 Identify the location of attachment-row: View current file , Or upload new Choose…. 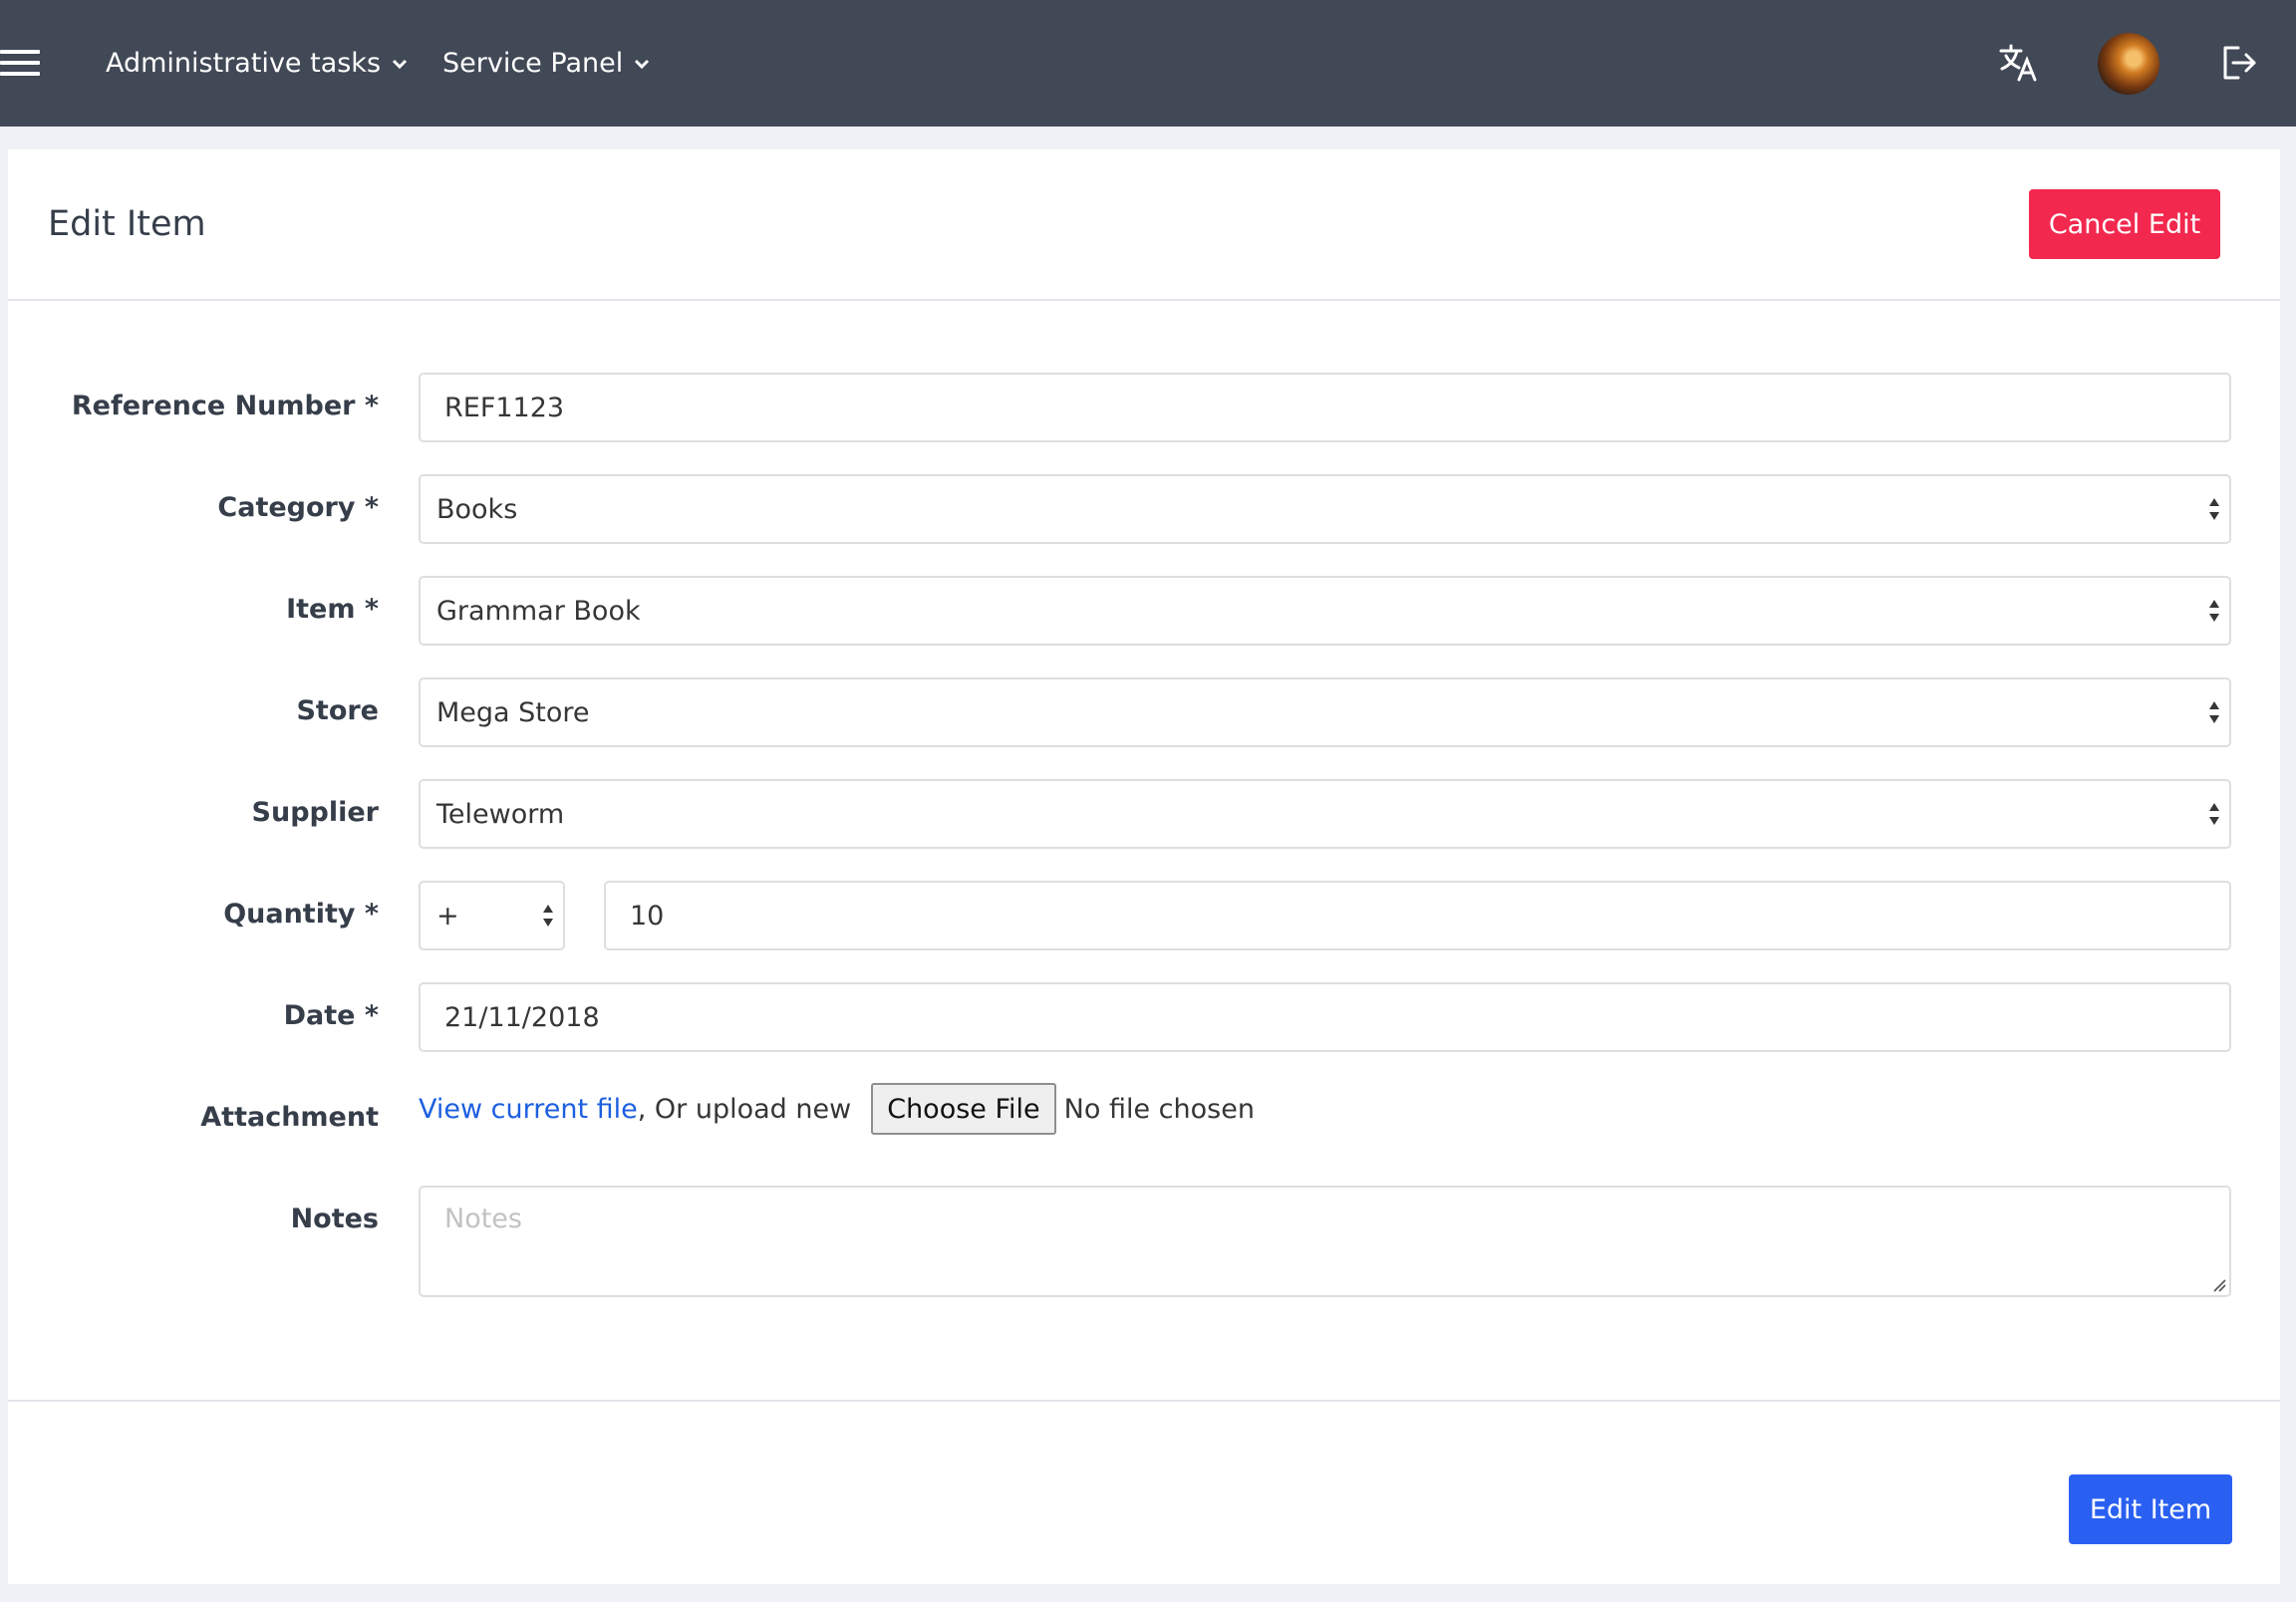
(837, 1109).